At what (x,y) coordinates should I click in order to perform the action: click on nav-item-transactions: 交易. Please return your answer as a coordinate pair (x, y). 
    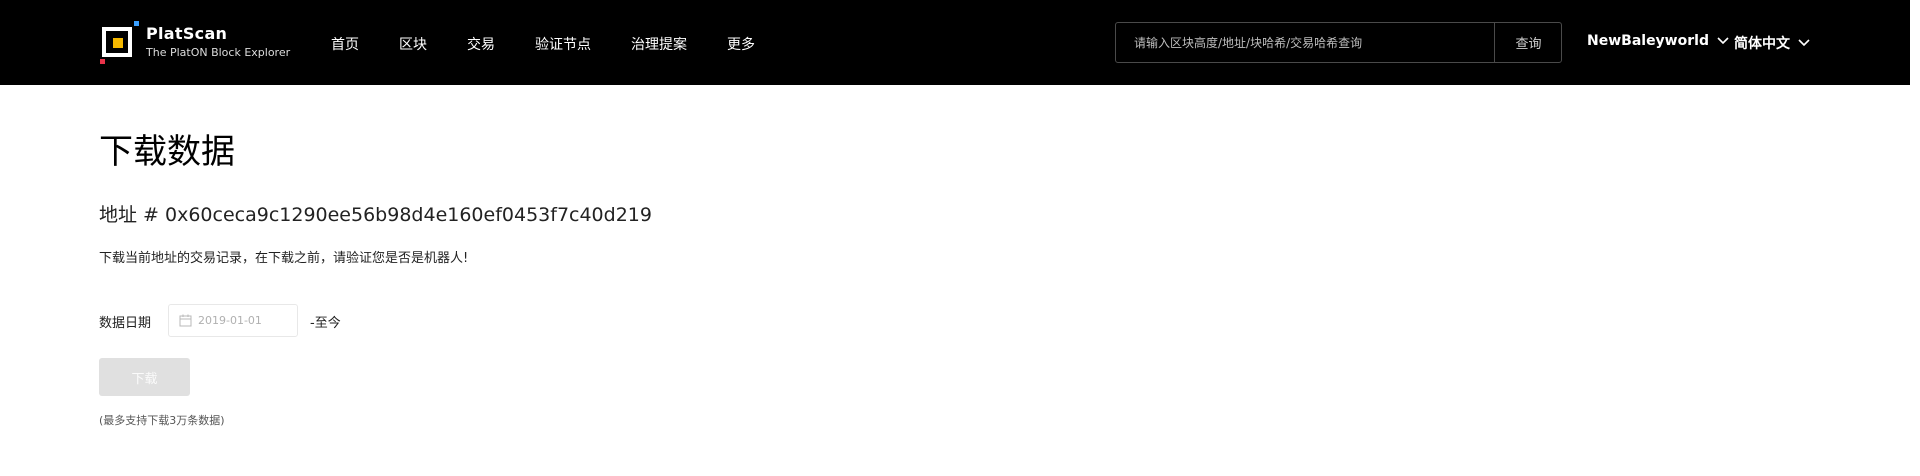
    Looking at the image, I should click on (481, 44).